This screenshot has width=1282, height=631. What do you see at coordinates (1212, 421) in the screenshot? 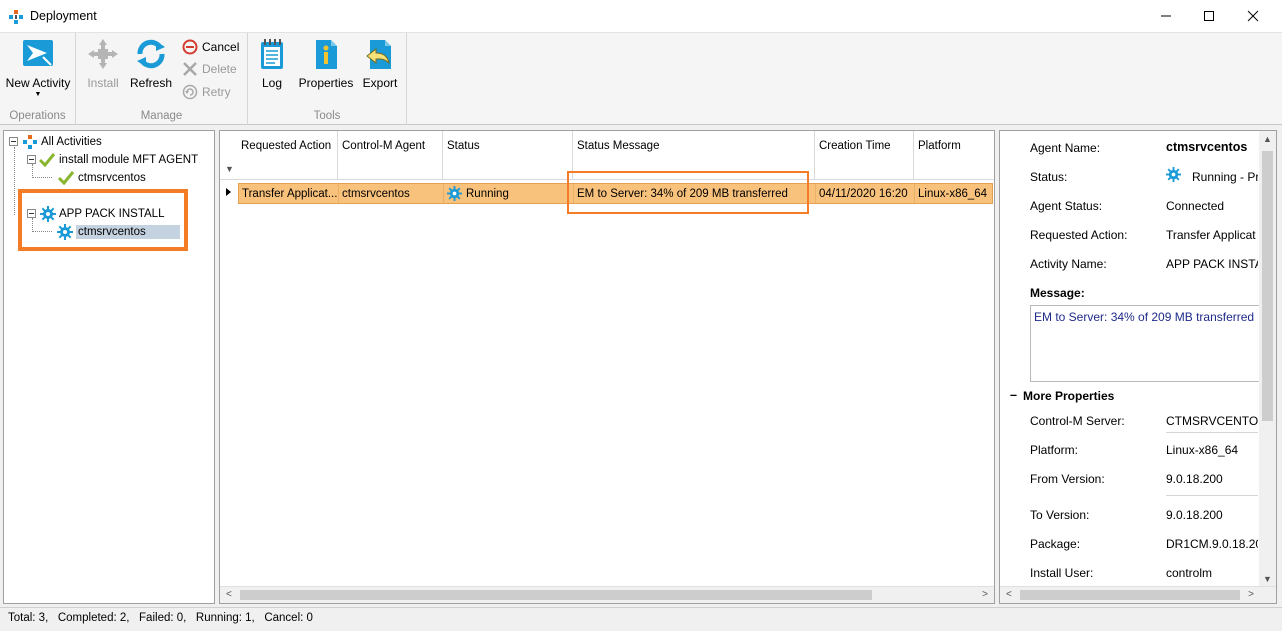
I see `server-value: CTMSRVCENTOS` at bounding box center [1212, 421].